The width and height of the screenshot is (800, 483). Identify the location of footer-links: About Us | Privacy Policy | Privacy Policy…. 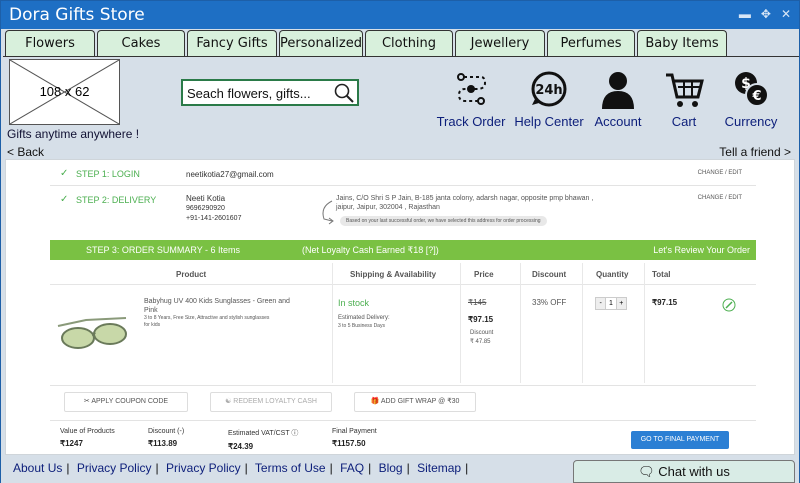
(242, 468).